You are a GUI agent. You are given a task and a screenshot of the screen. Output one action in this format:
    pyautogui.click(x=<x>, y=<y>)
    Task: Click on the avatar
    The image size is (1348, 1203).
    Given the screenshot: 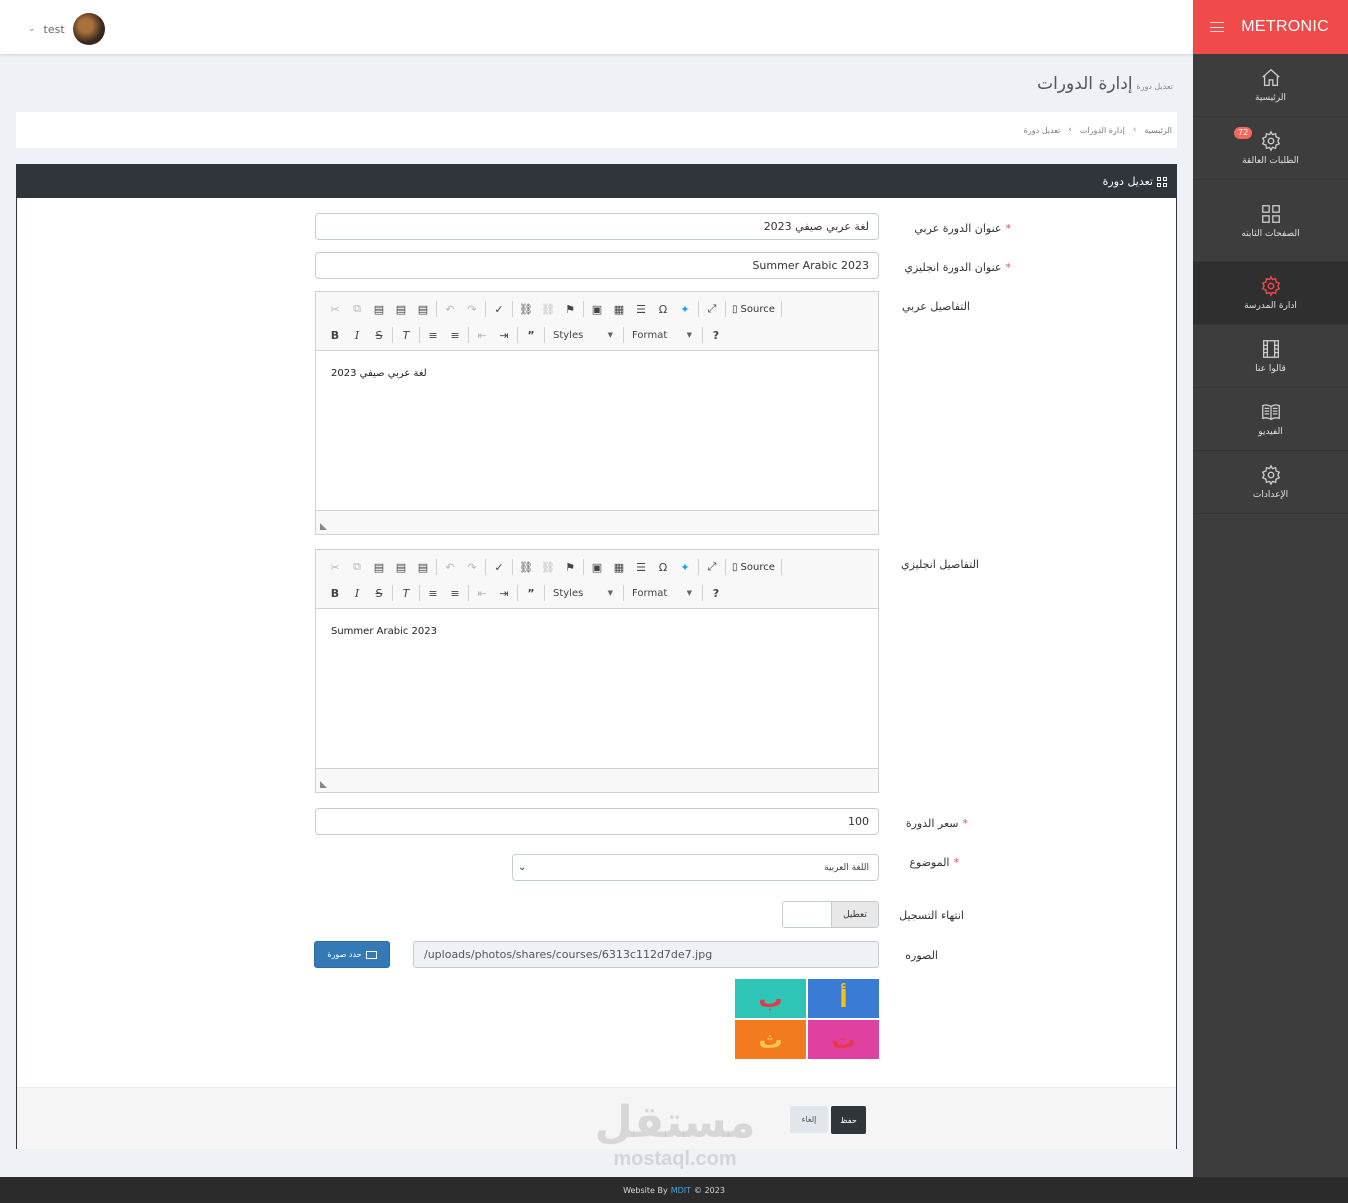 What is the action you would take?
    pyautogui.click(x=88, y=29)
    